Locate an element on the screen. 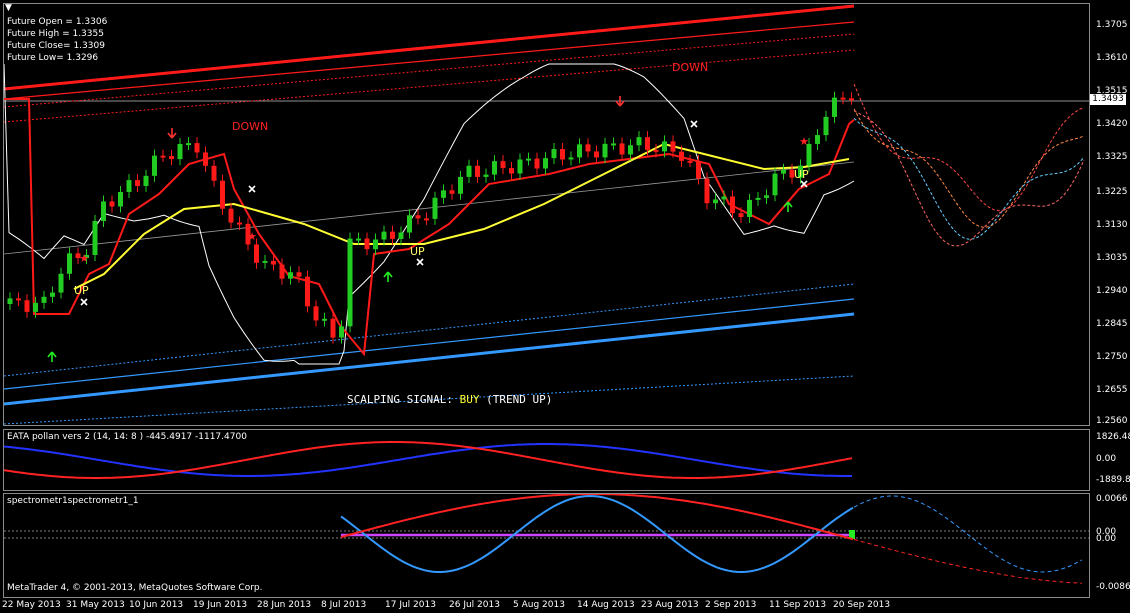  spectrometer-blue-forecast is located at coordinates (968, 534).